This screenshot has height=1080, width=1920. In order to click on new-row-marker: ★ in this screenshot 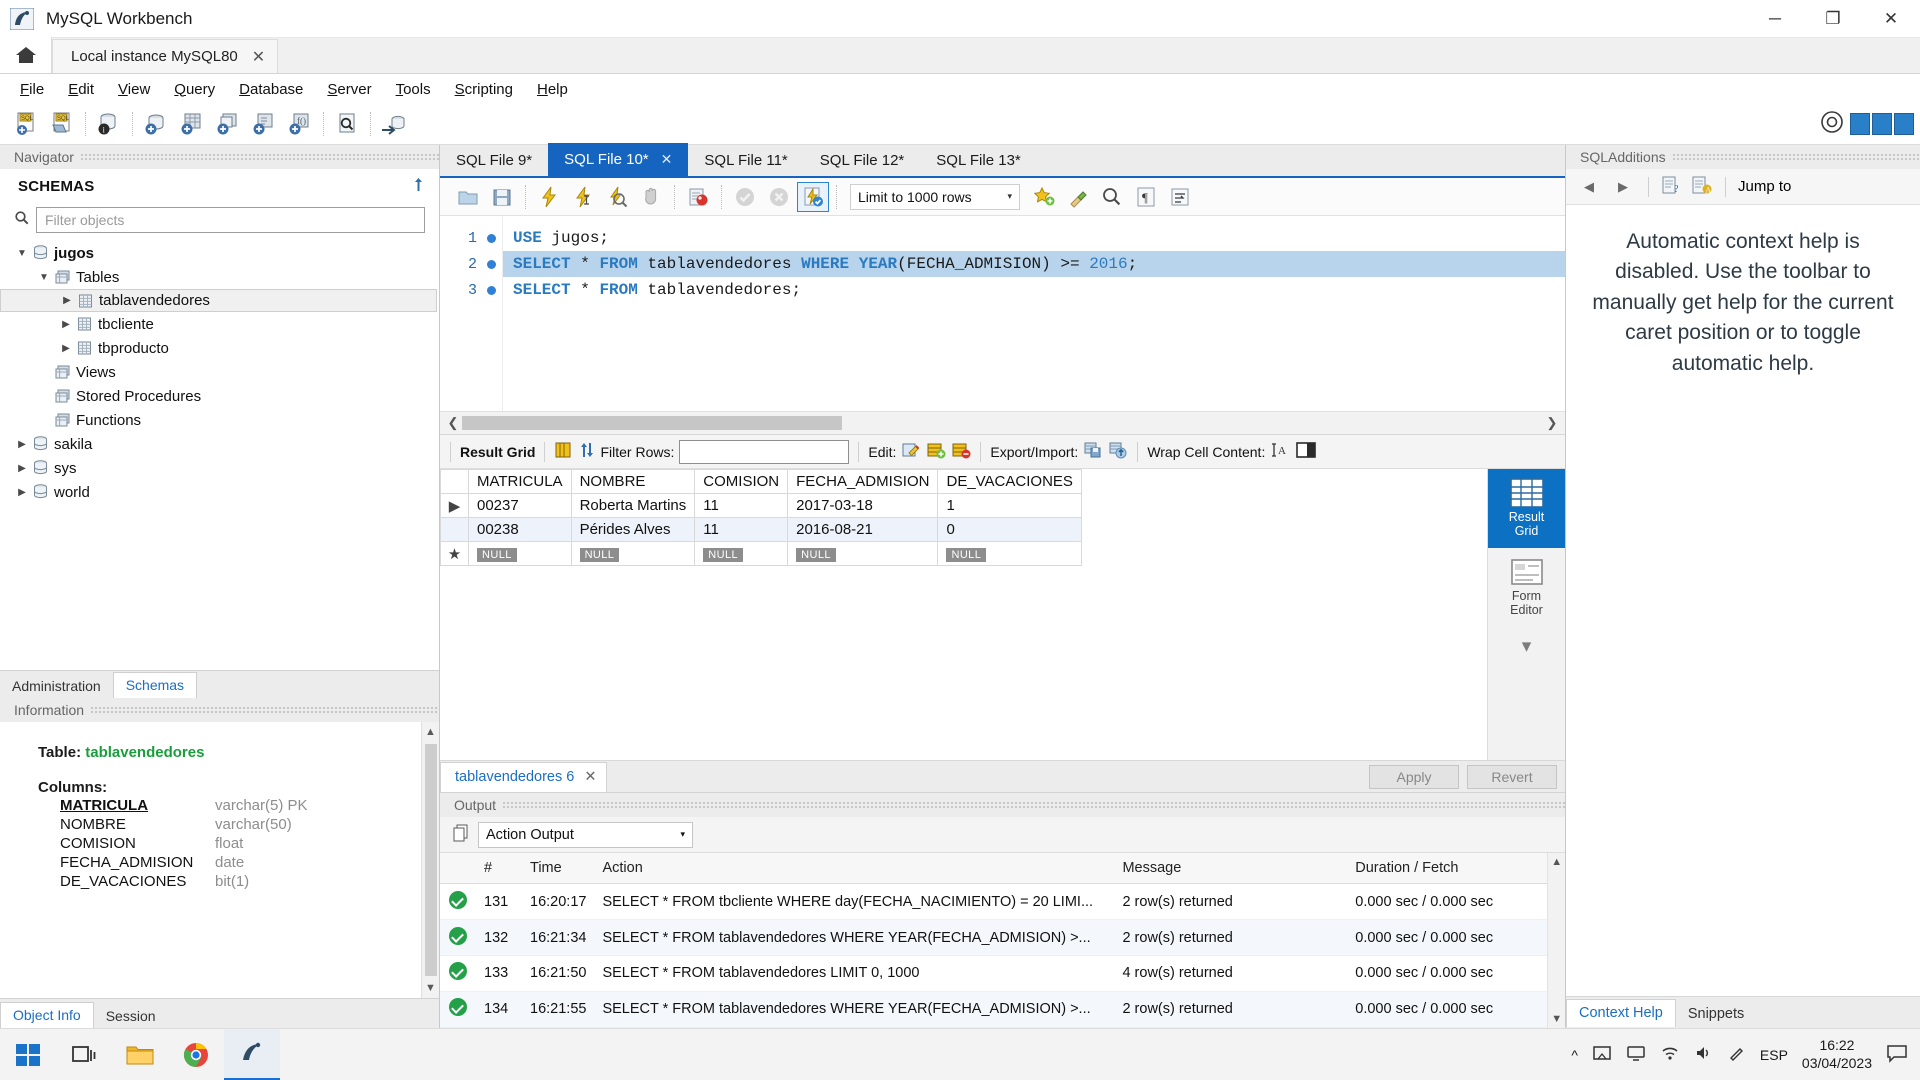, I will do `click(454, 553)`.